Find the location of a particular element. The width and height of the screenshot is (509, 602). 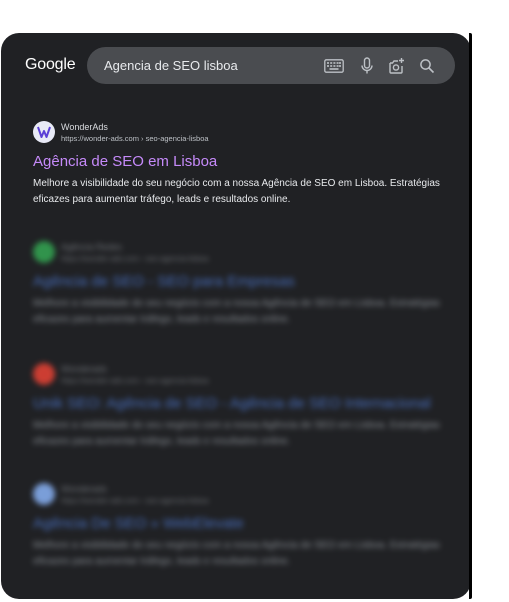

search-header: Google Agencia de SEO lisboa is located at coordinates (236, 68).